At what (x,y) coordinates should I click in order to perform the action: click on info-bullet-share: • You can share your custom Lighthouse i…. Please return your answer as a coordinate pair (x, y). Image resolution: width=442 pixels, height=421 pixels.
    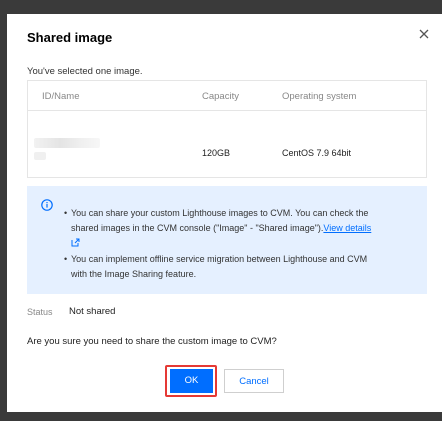
    Looking at the image, I should click on (237, 228).